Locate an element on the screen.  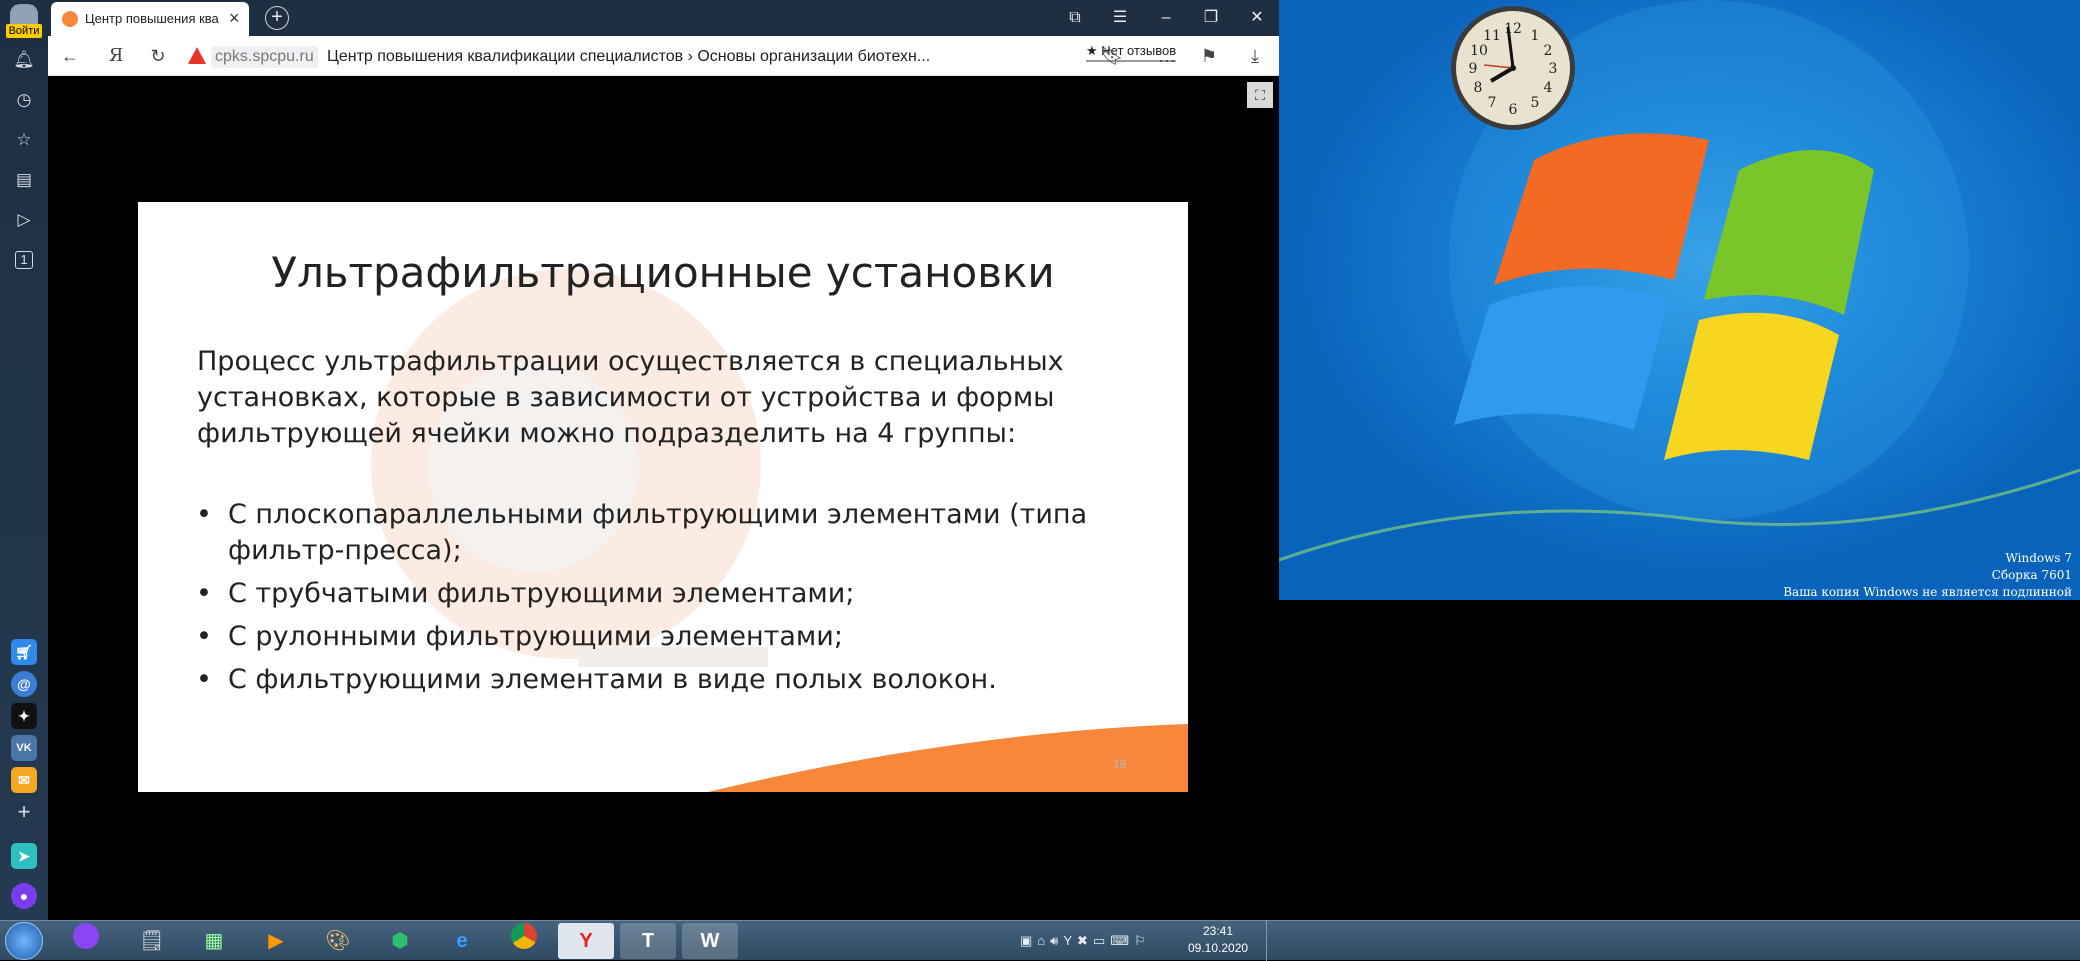
word-taskbar-icon: W is located at coordinates (710, 941).